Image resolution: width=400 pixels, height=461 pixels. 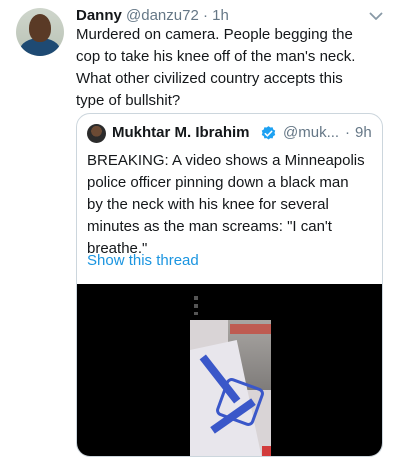 I want to click on phone-status-bar, so click(x=230, y=302).